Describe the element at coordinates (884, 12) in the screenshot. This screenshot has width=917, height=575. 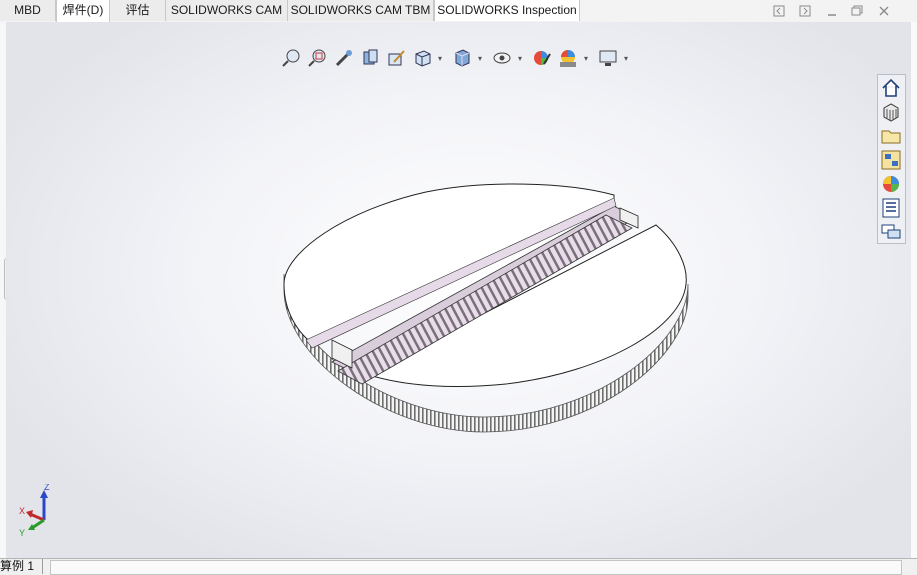
I see `close-icon` at that location.